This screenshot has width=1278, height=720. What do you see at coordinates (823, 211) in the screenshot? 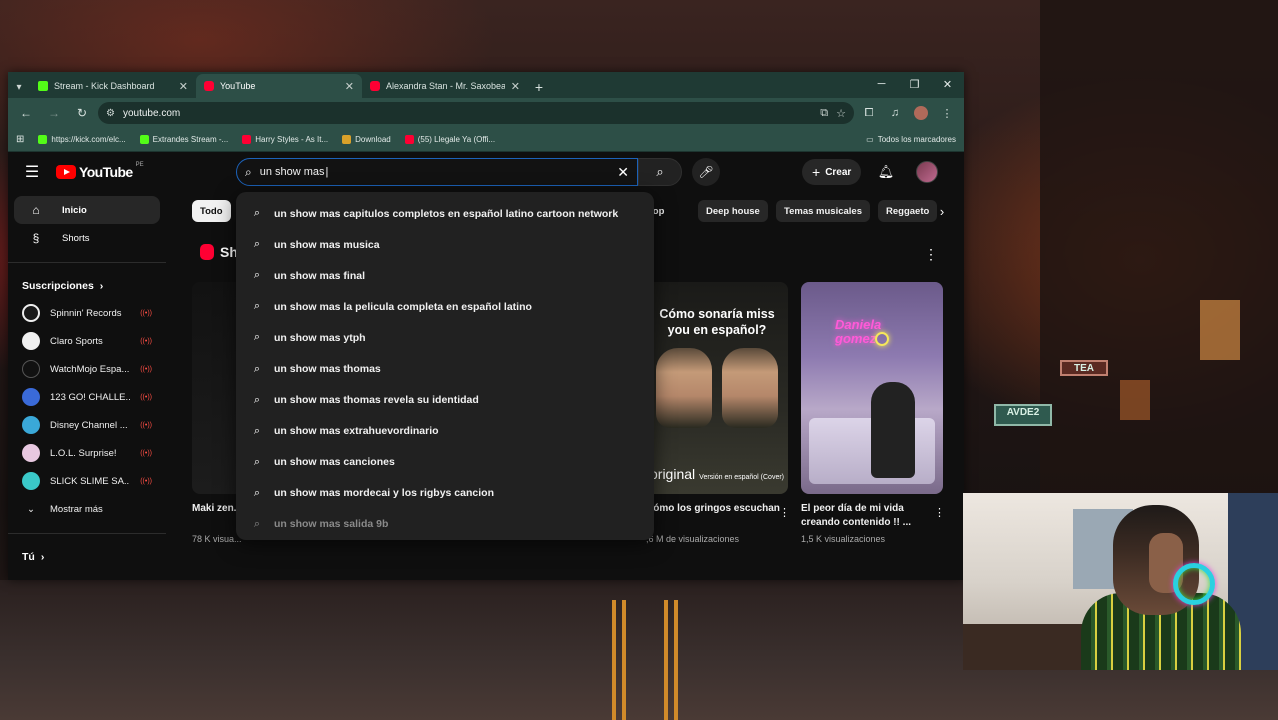
I see `chip-temas-musicales: Temas musicales` at bounding box center [823, 211].